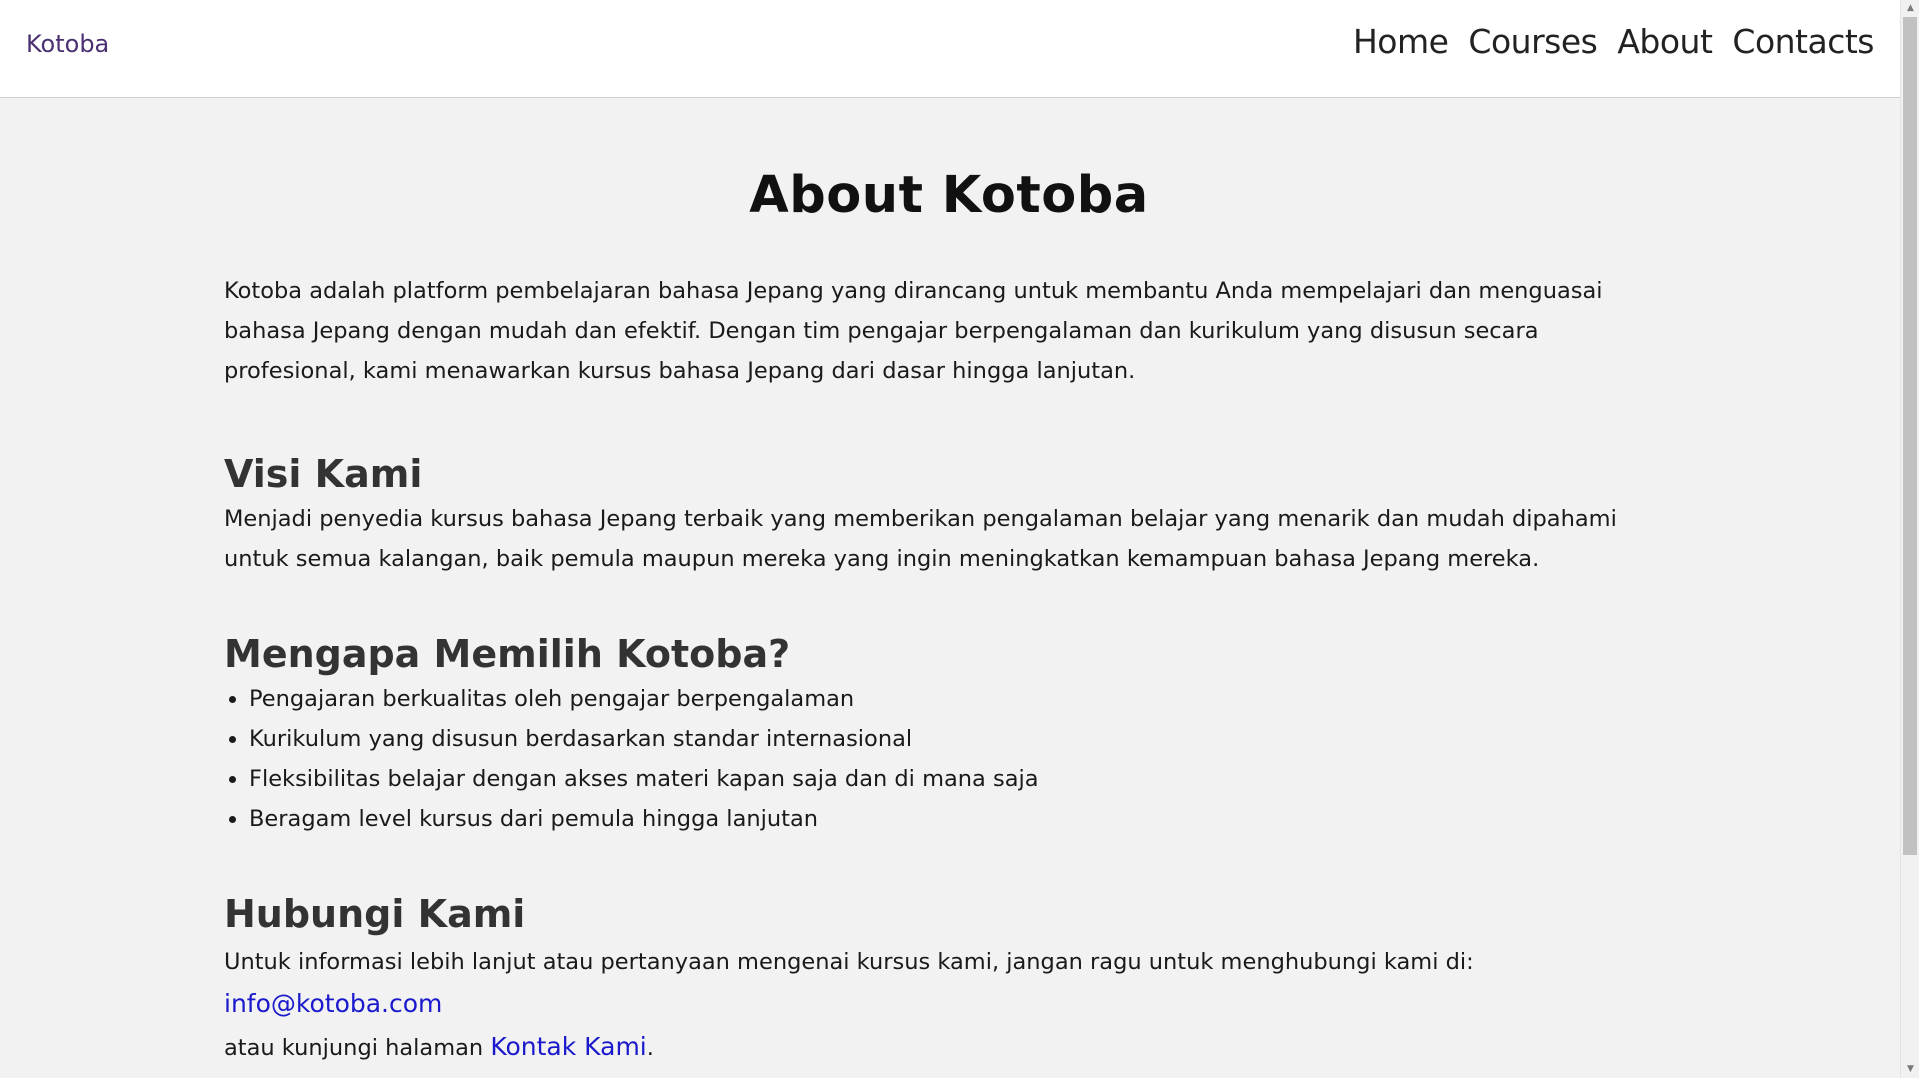 This screenshot has height=1078, width=1919. I want to click on email-link: info@kotoba.com, so click(333, 1003).